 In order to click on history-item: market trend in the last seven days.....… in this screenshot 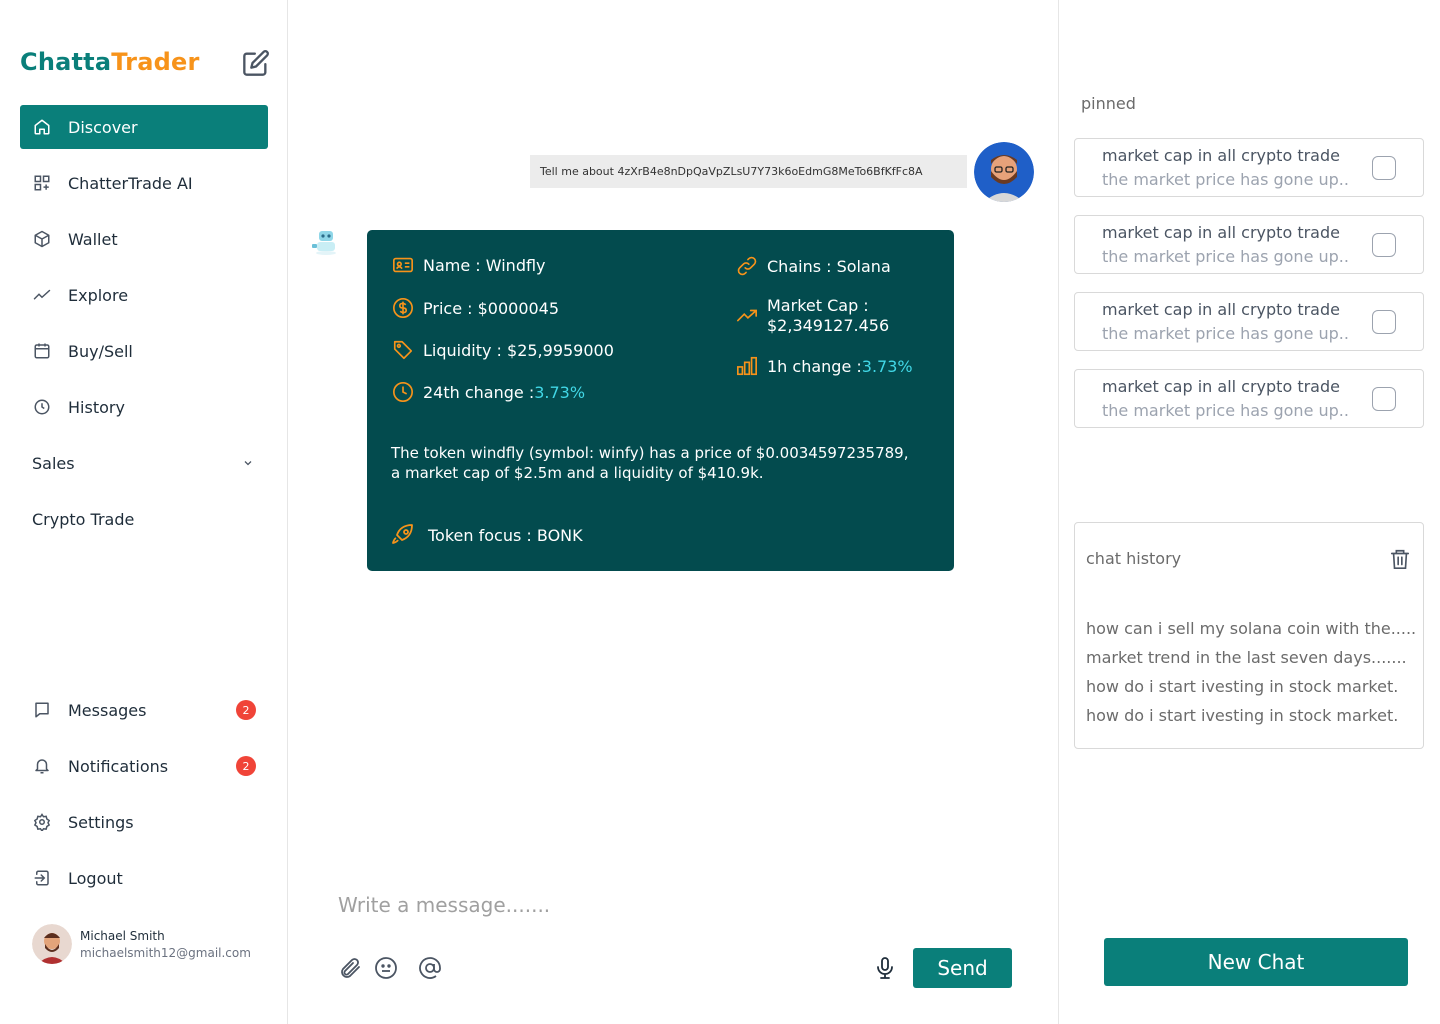, I will do `click(1246, 657)`.